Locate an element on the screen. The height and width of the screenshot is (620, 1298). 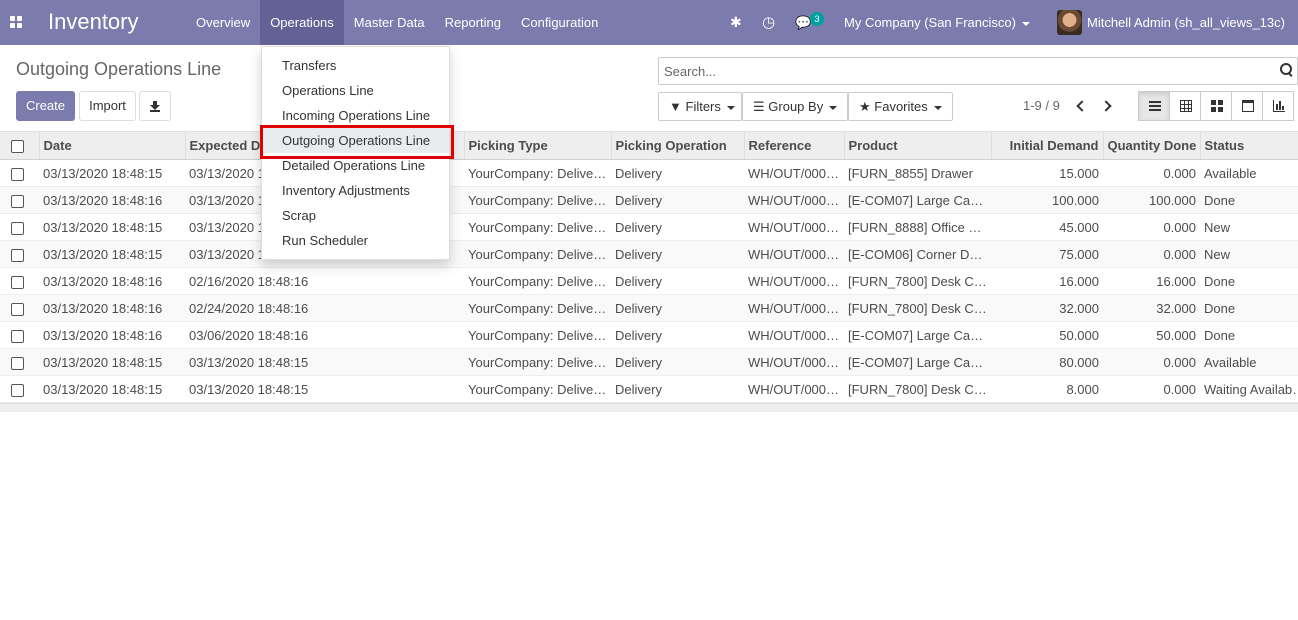
group-by-button: ☰ Group By is located at coordinates (795, 106).